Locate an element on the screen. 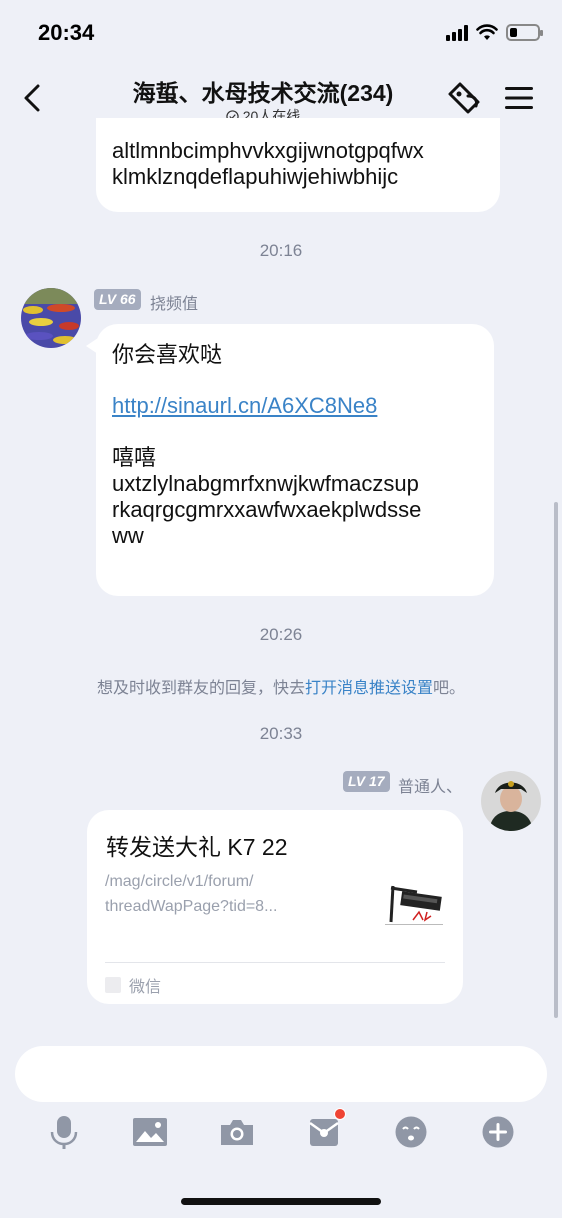 The width and height of the screenshot is (562, 1218). status-time: 20:34 is located at coordinates (66, 32).